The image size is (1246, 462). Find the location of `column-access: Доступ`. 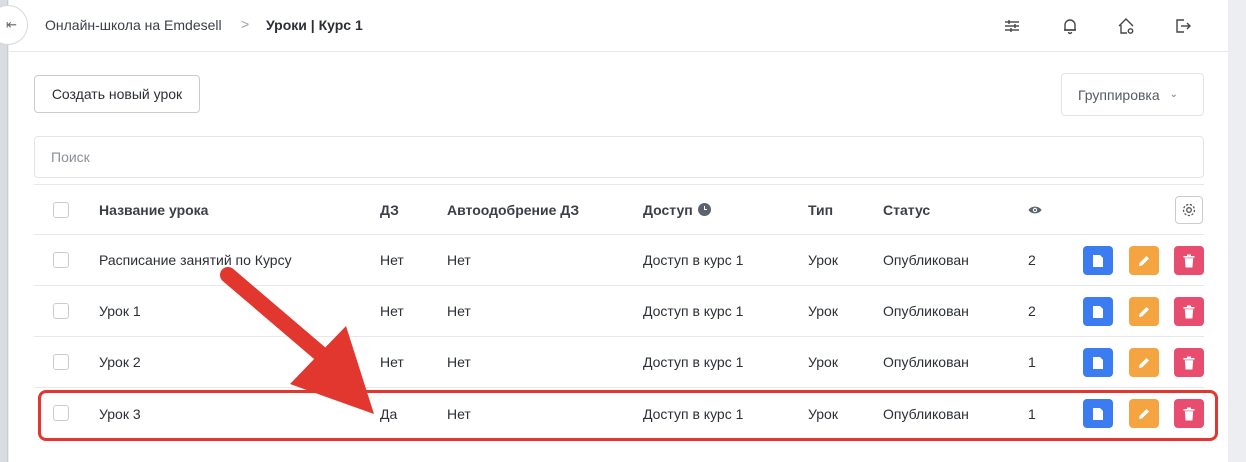

column-access: Доступ is located at coordinates (677, 209).